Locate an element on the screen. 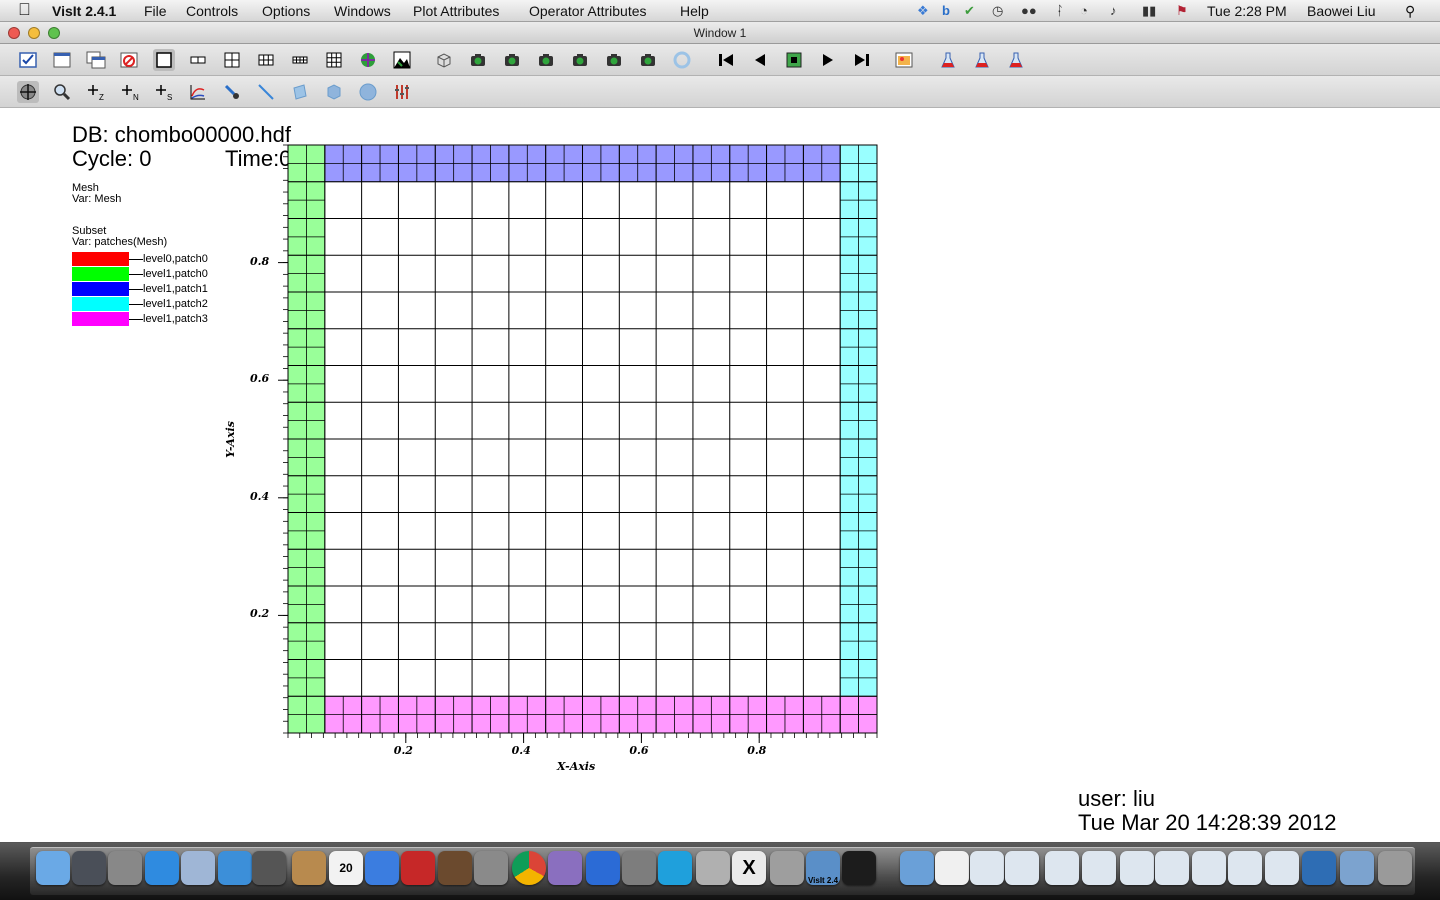 This screenshot has width=1440, height=900. dock-safari-icon is located at coordinates (235, 868).